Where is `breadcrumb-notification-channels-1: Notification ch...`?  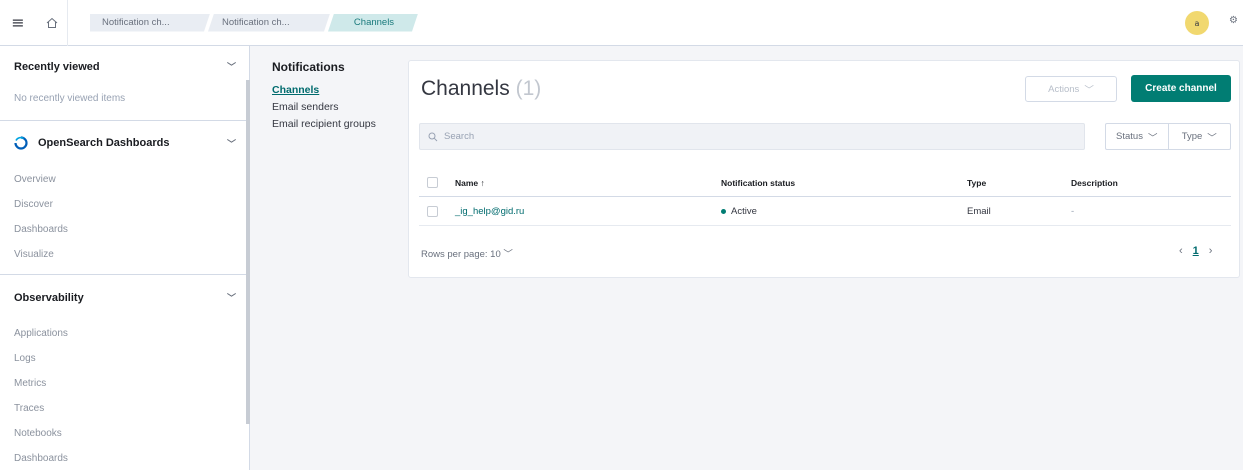 breadcrumb-notification-channels-1: Notification ch... is located at coordinates (150, 23).